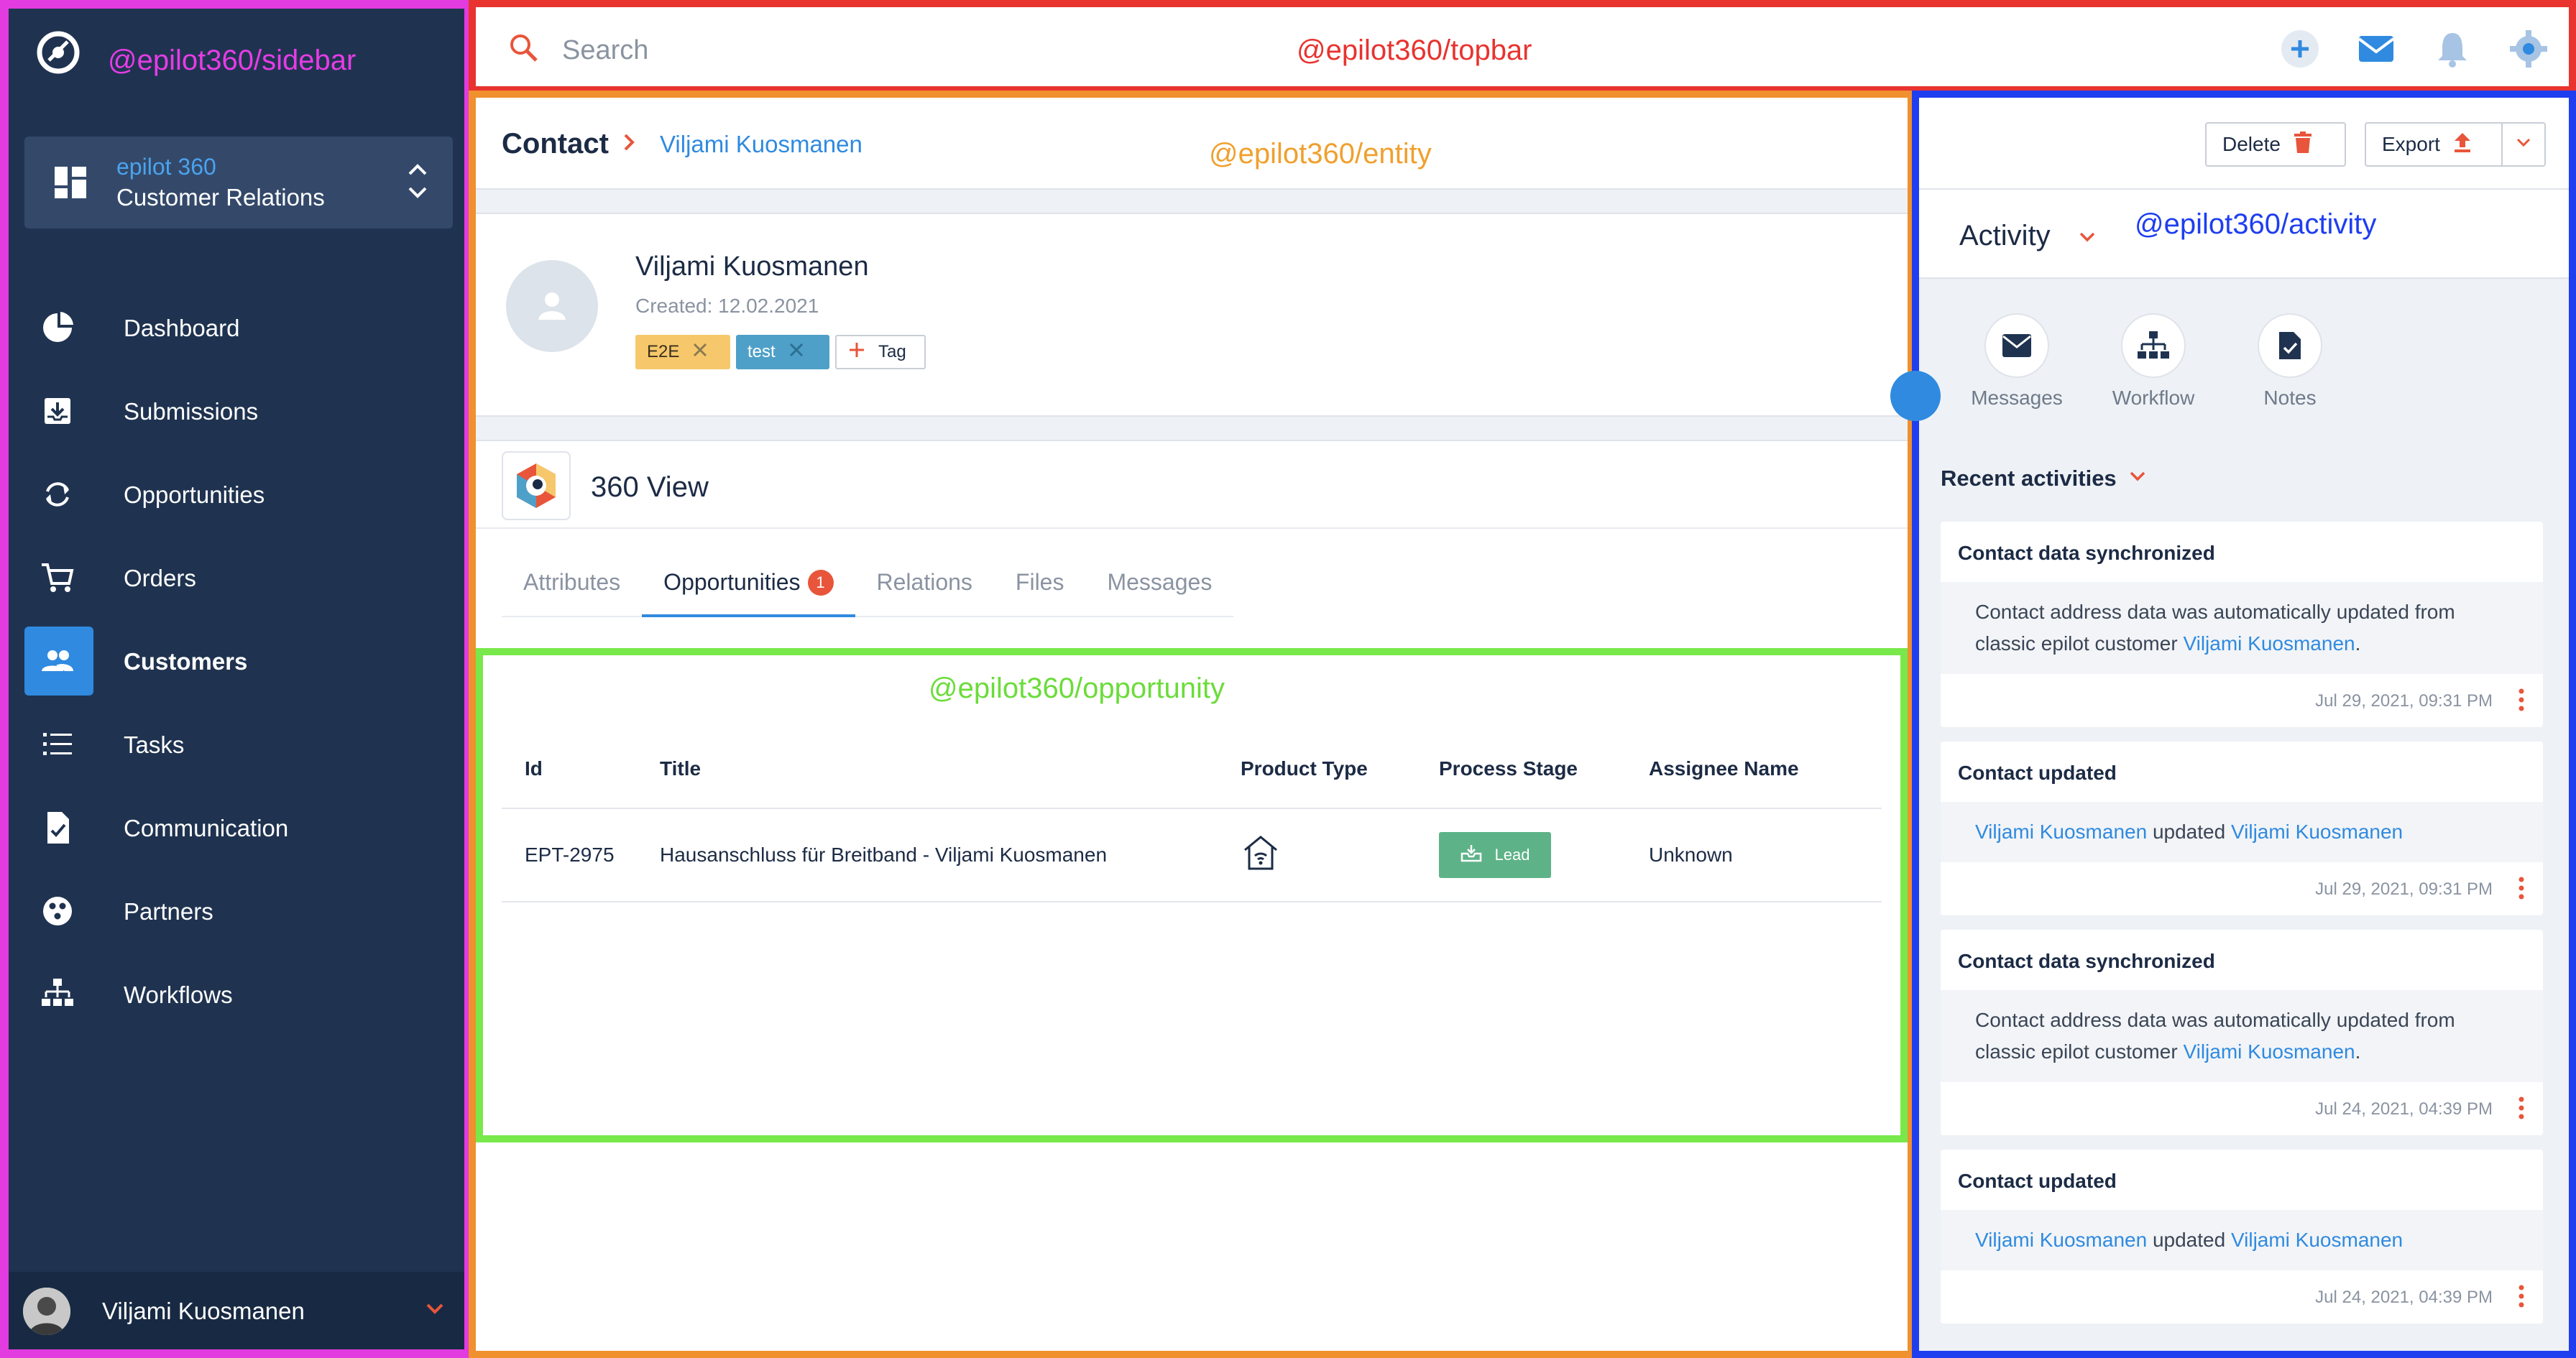 This screenshot has width=2576, height=1358. I want to click on assignee-name: Unknown, so click(1691, 855).